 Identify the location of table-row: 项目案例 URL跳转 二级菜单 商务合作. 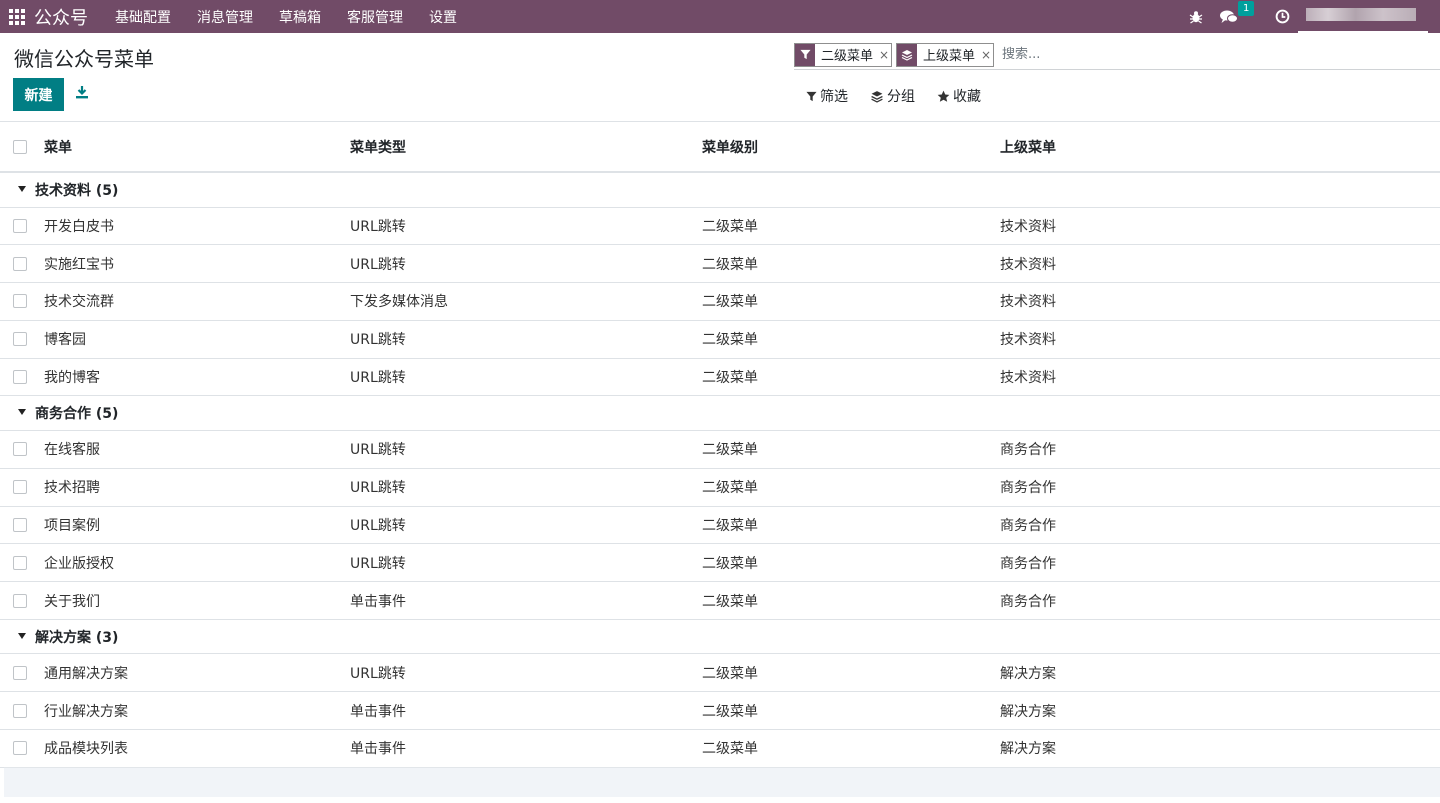
(720, 526).